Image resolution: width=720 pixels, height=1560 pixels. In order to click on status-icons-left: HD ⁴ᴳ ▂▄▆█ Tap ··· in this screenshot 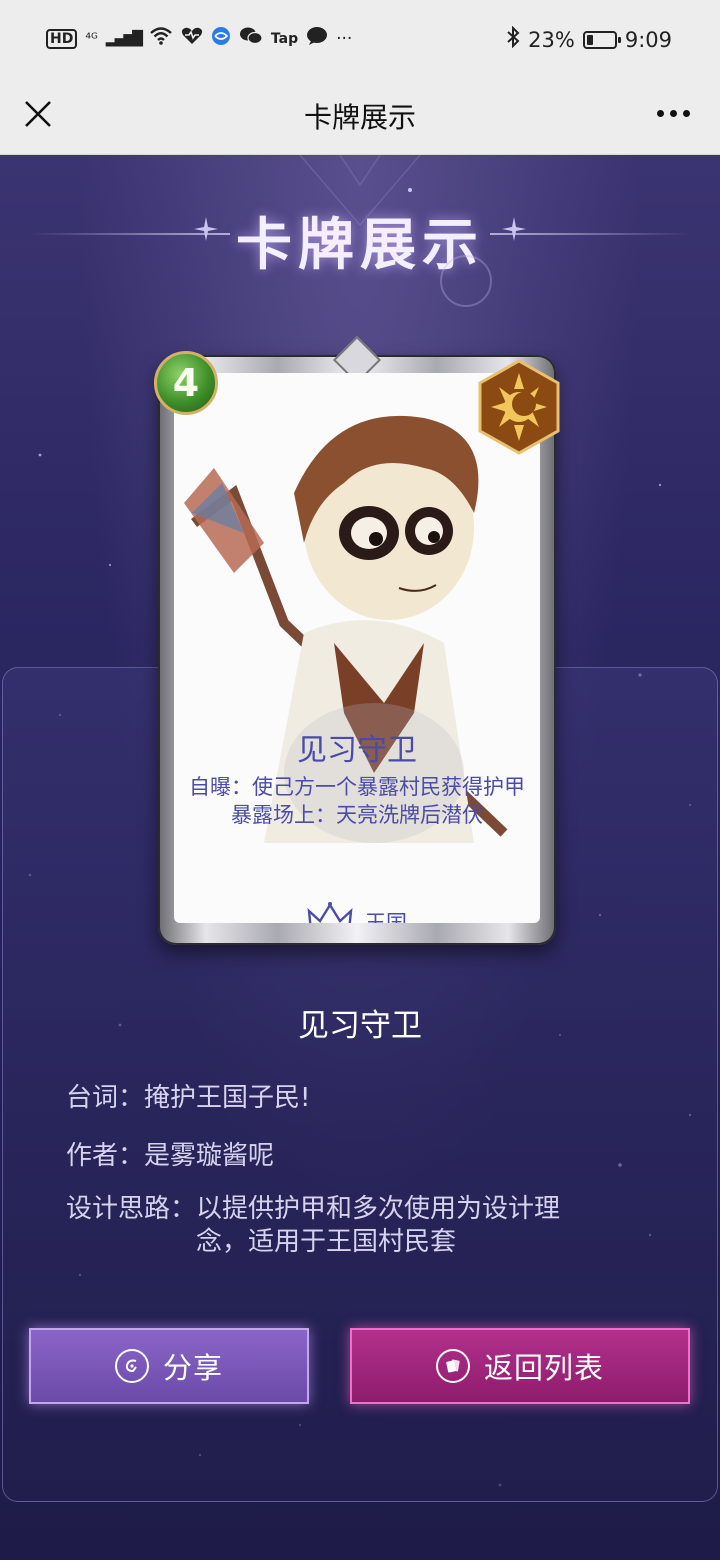, I will do `click(199, 38)`.